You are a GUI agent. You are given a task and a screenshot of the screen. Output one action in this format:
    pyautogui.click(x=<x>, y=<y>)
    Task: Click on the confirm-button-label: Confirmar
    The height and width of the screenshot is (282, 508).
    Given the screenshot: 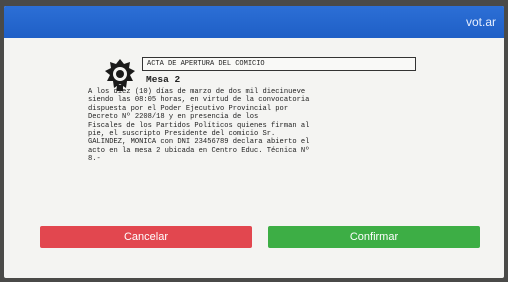 What is the action you would take?
    pyautogui.click(x=374, y=237)
    